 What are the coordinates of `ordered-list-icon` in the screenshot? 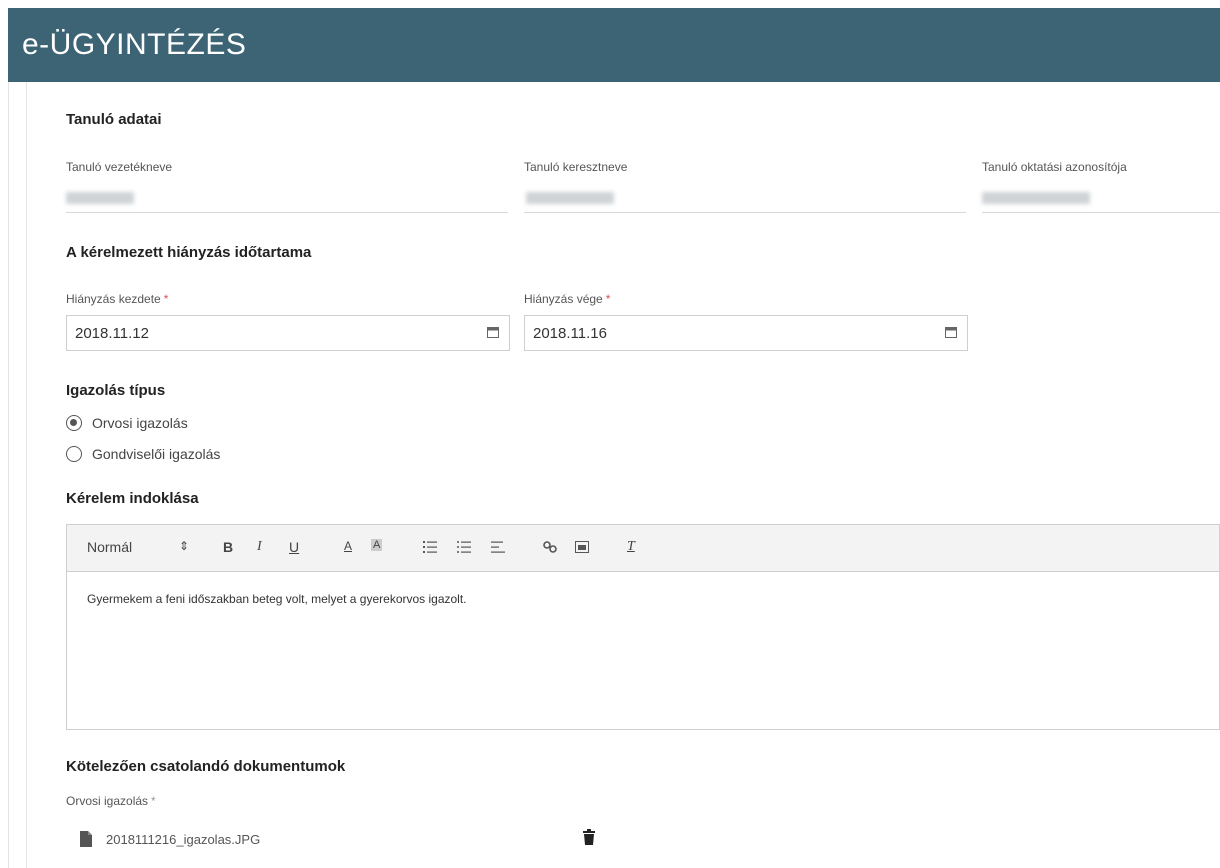 It's located at (430, 547).